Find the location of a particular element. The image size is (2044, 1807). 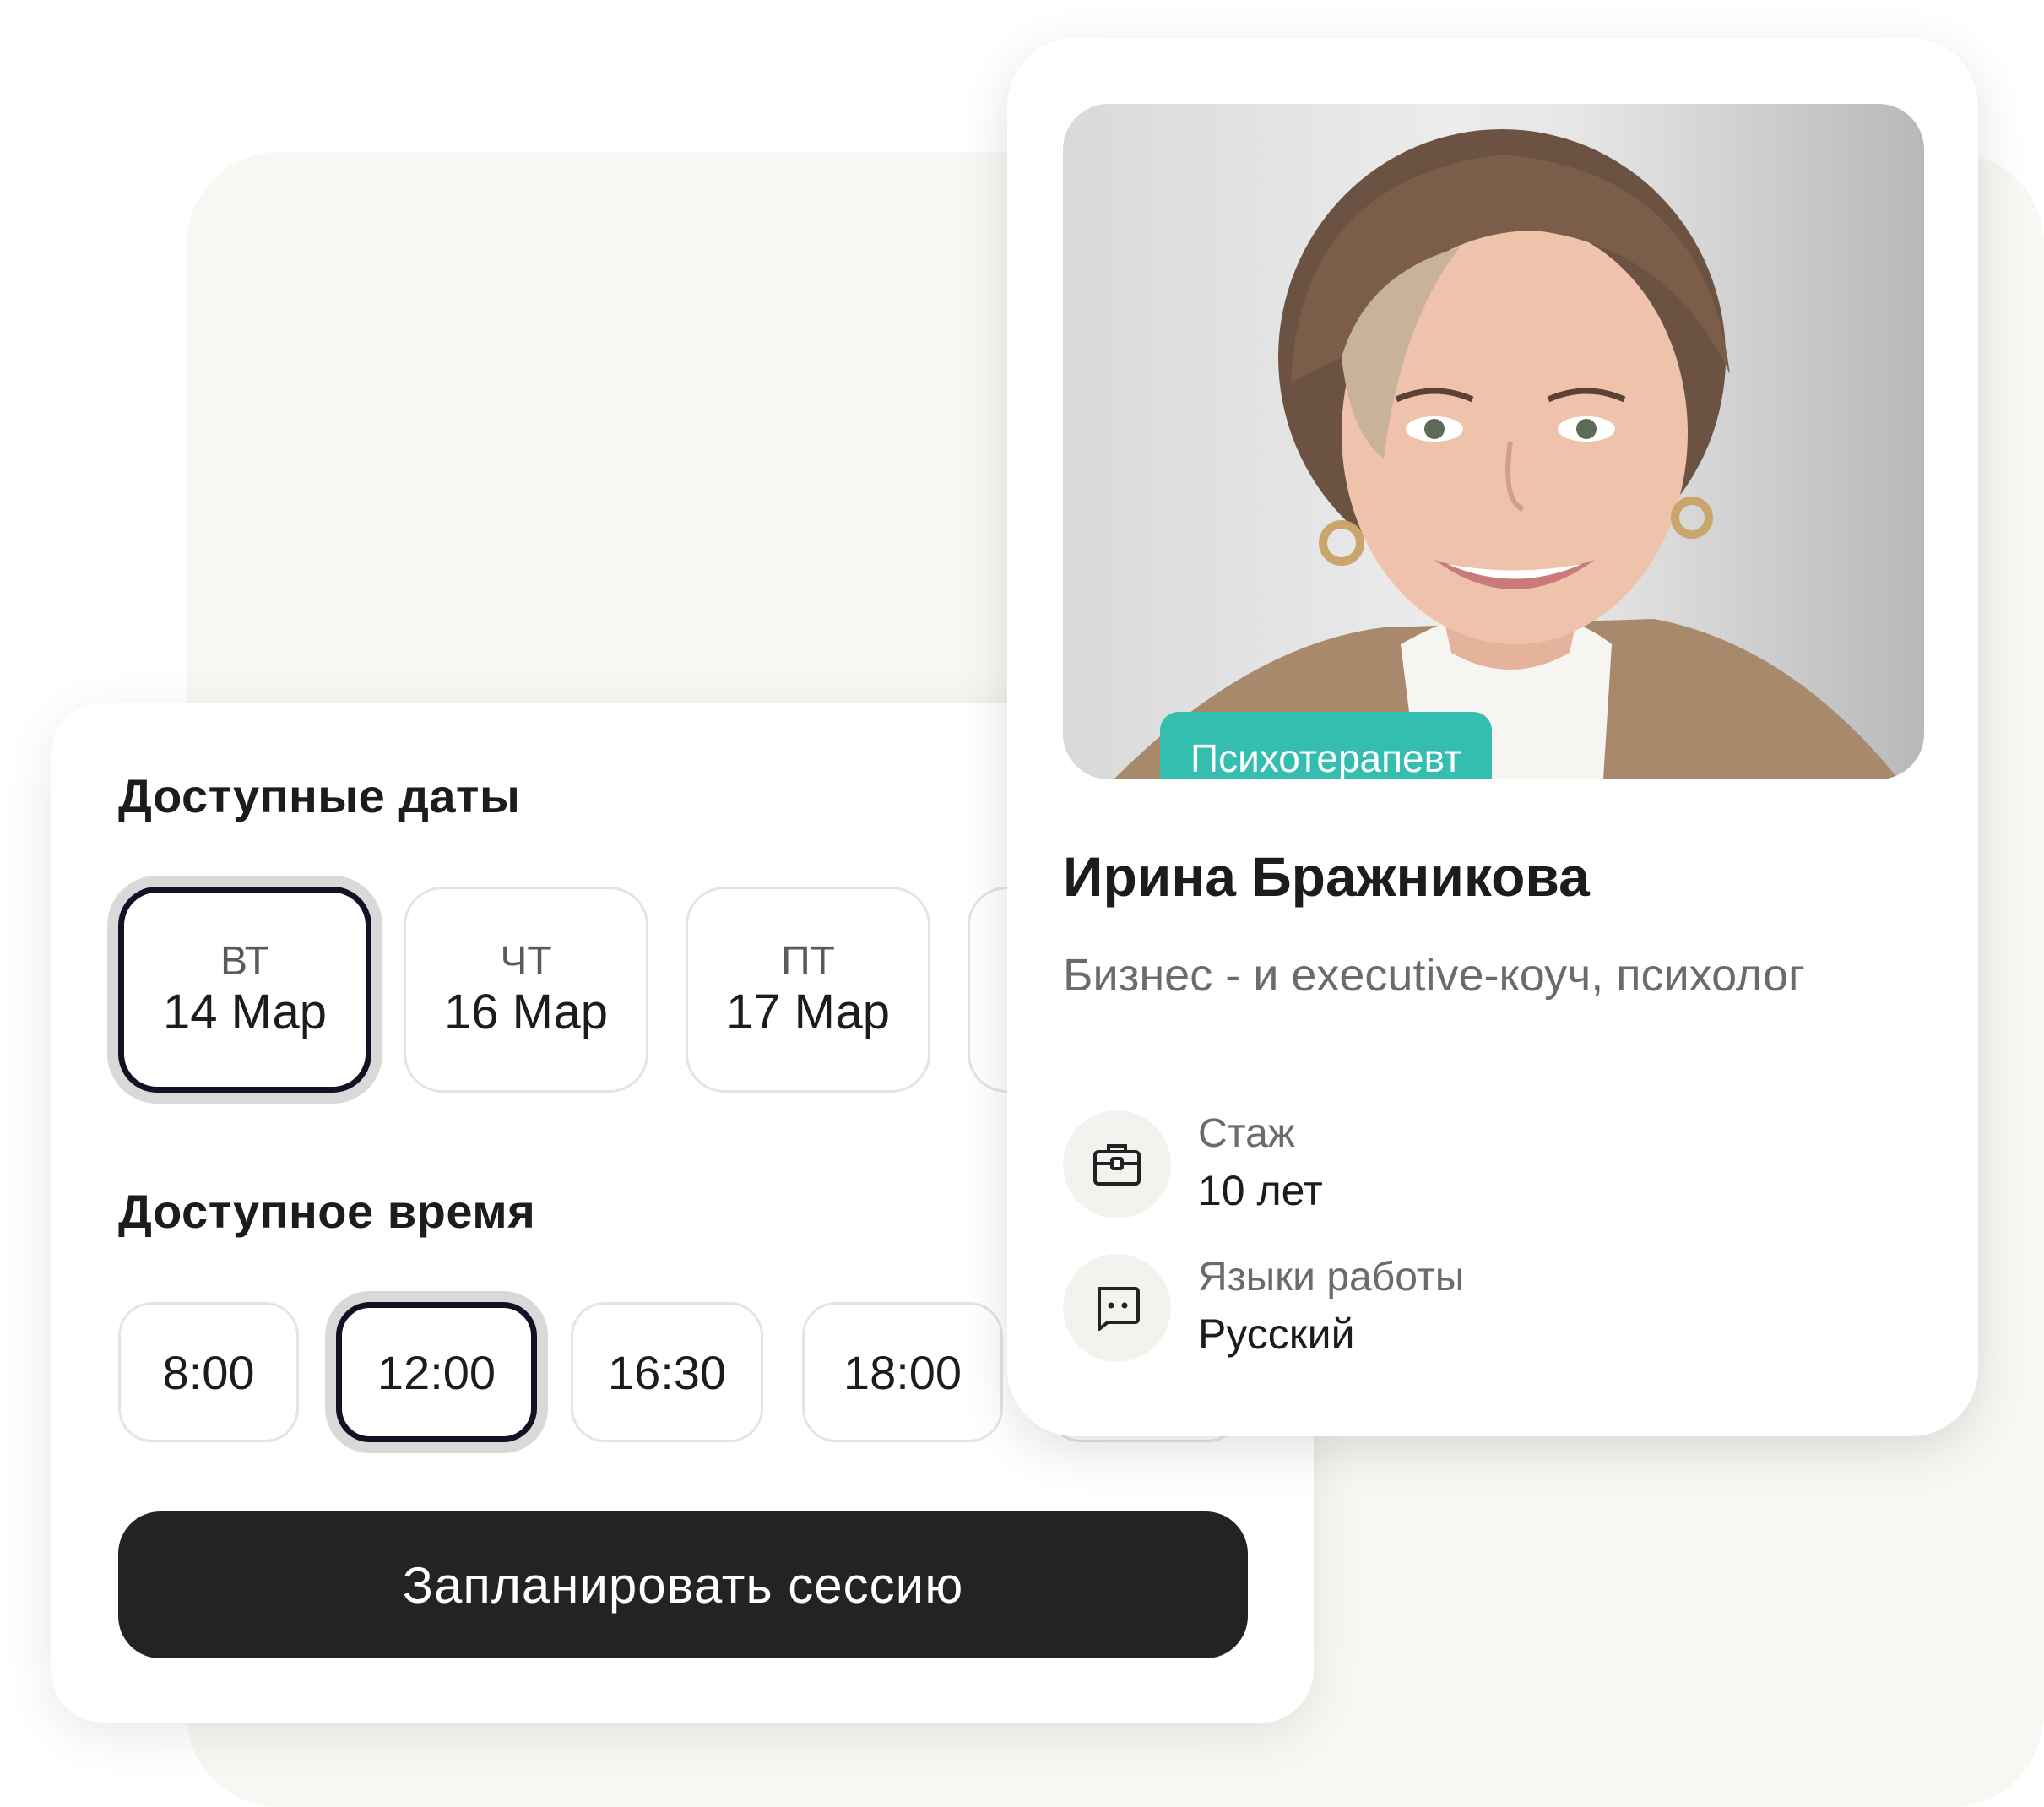

date-chip: ПТ 17 Мар is located at coordinates (808, 990).